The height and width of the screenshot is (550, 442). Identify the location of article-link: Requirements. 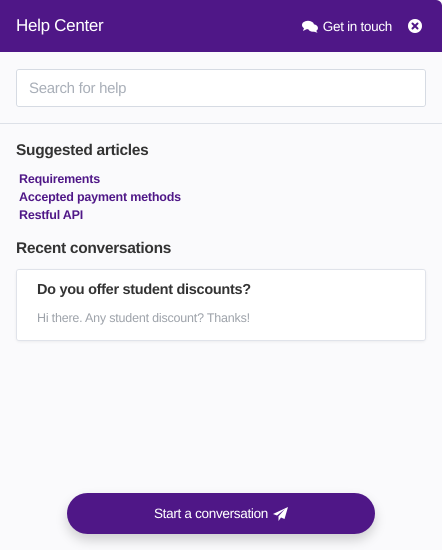
(59, 179).